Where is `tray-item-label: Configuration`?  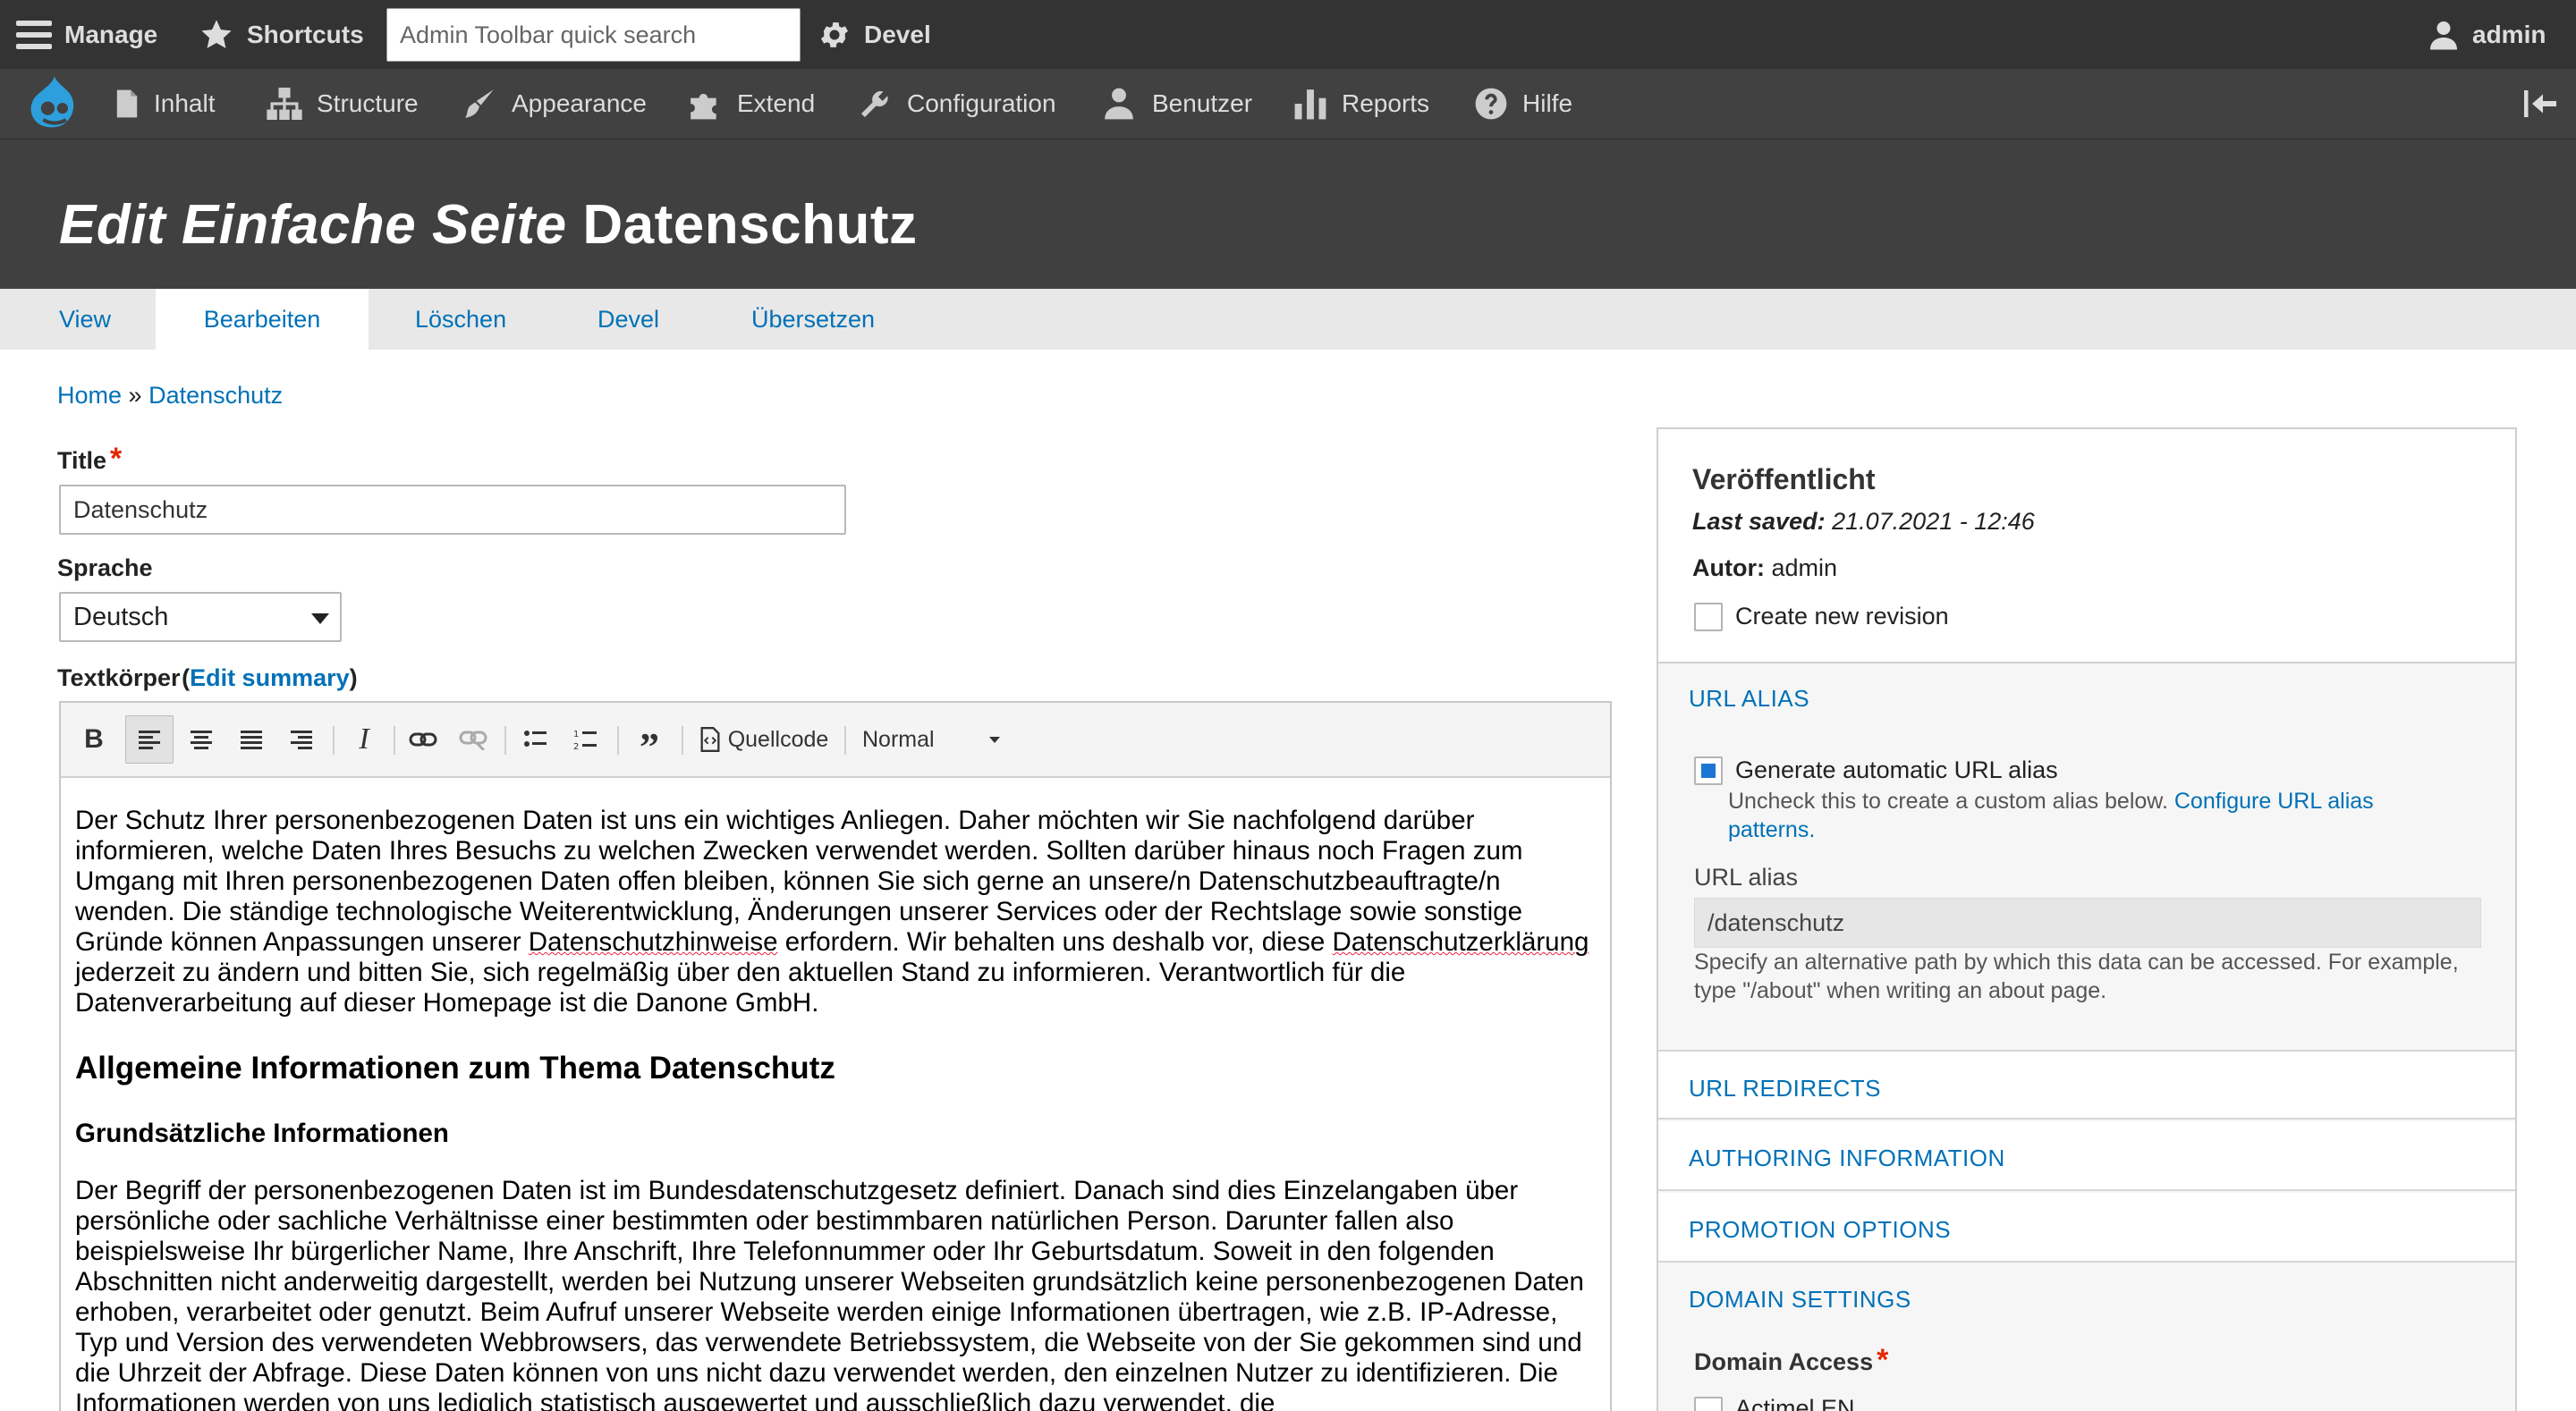 tray-item-label: Configuration is located at coordinates (981, 103).